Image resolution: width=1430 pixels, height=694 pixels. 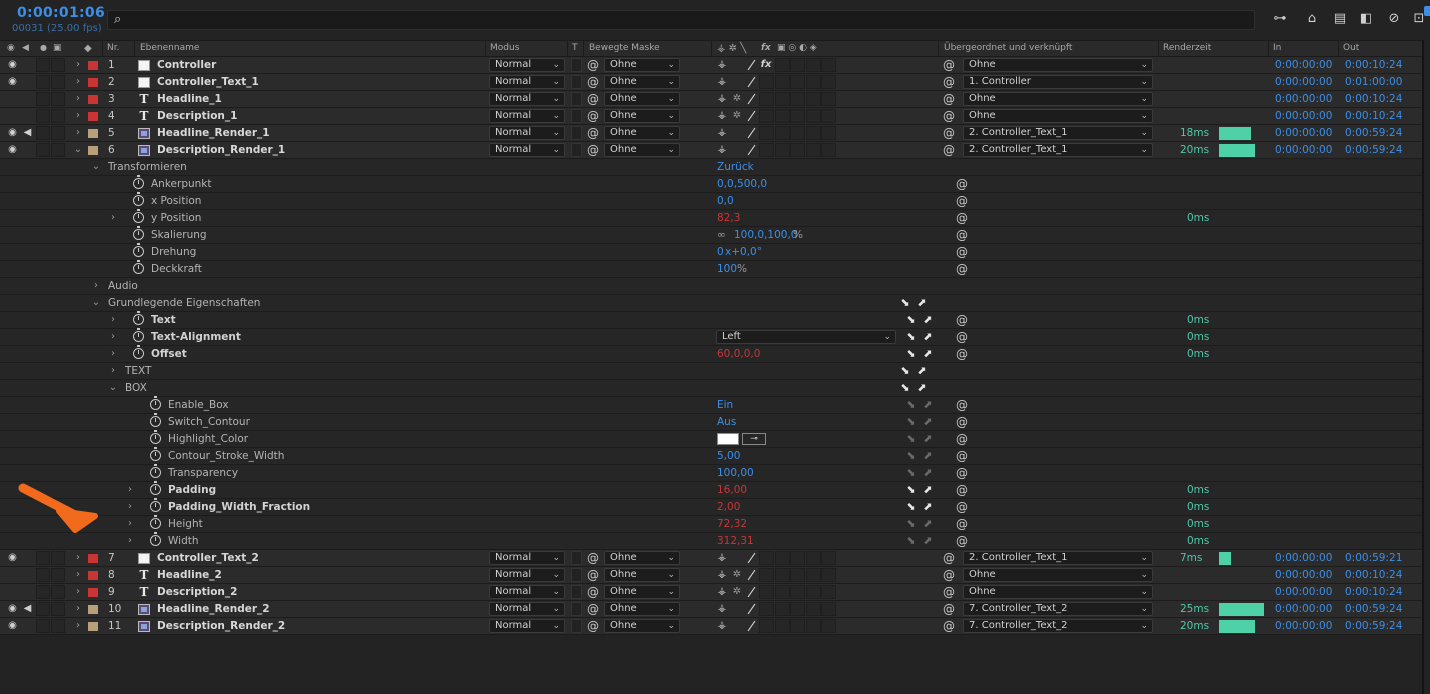 What do you see at coordinates (221, 150) in the screenshot?
I see `layer-name: Description_Render_1` at bounding box center [221, 150].